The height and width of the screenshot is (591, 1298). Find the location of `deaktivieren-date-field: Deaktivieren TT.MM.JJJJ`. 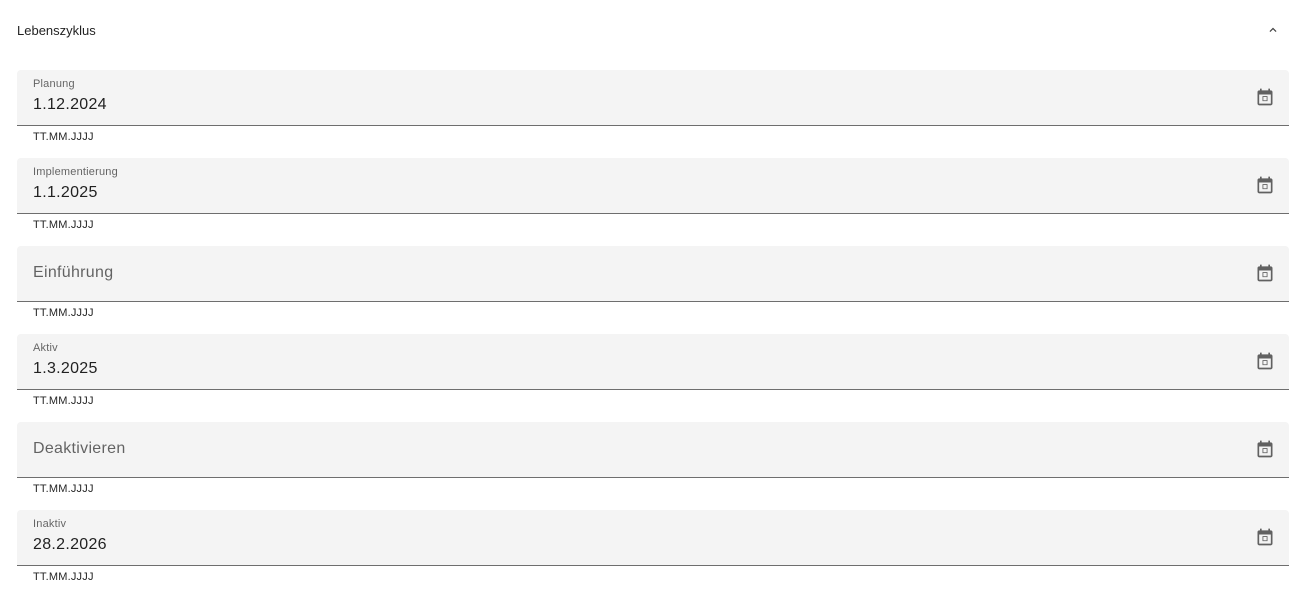

deaktivieren-date-field: Deaktivieren TT.MM.JJJJ is located at coordinates (653, 466).